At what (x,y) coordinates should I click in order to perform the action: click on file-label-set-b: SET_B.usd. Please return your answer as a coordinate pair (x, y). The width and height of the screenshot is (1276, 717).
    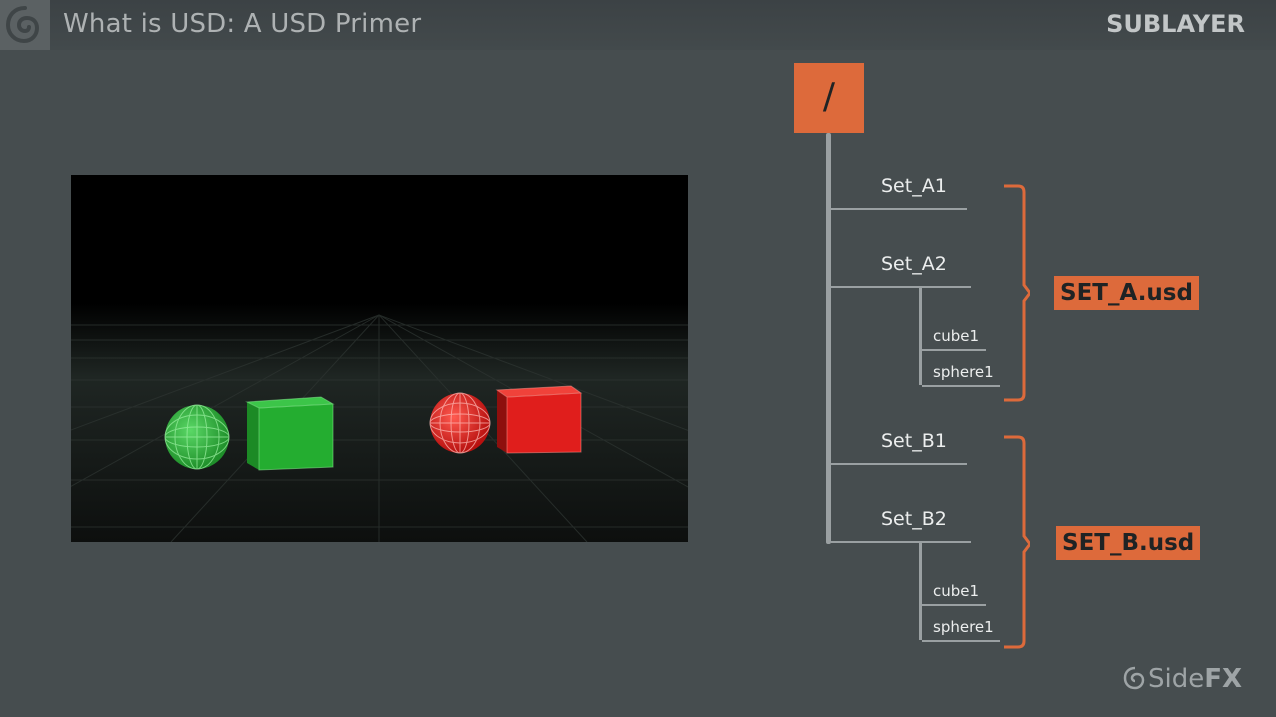
    Looking at the image, I should click on (1128, 543).